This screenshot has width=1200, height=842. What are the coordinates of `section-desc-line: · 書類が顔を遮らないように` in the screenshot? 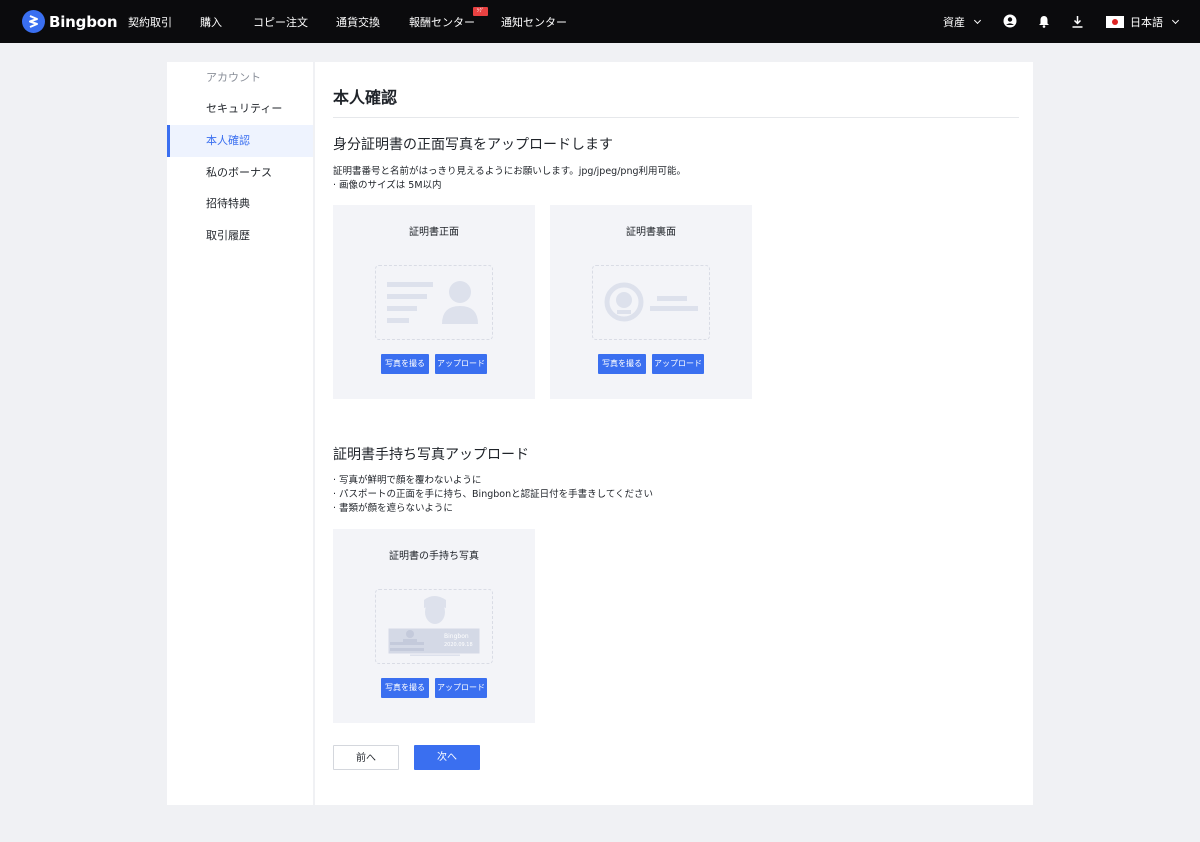 It's located at (393, 508).